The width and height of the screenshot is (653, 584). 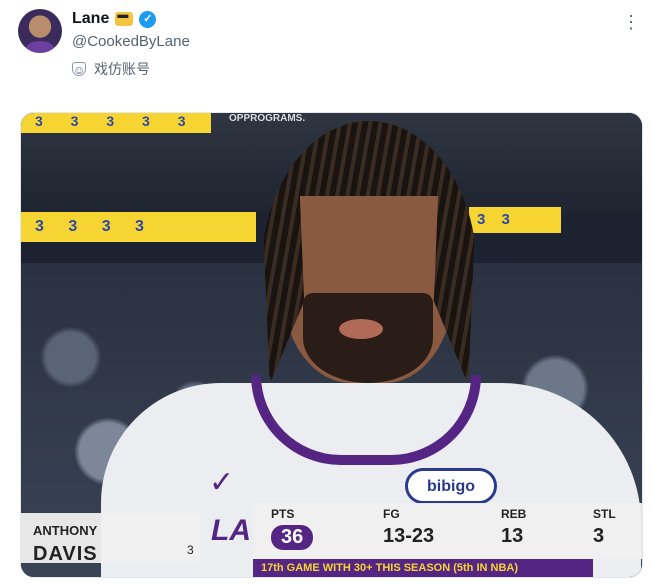 I want to click on stat-stl: STL 3, so click(x=604, y=527).